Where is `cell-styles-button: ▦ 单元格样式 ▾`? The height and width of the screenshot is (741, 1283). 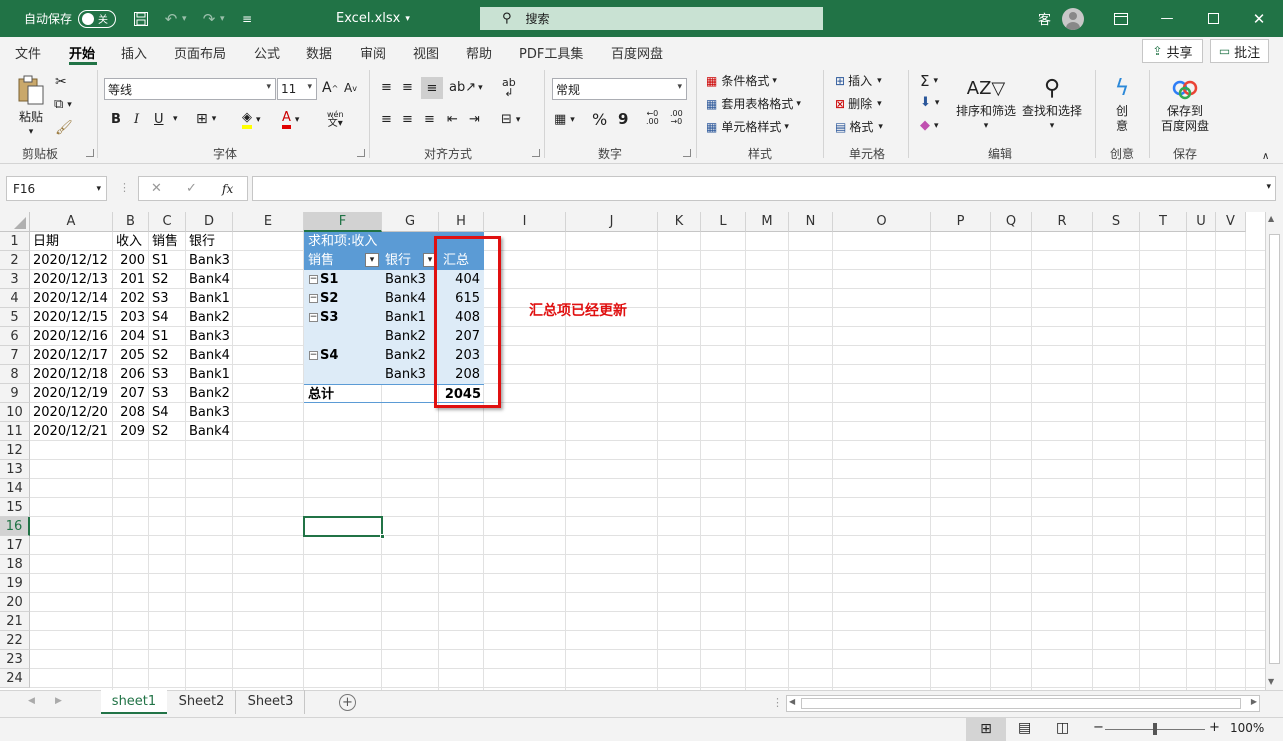
cell-styles-button: ▦ 单元格样式 ▾ is located at coordinates (747, 126).